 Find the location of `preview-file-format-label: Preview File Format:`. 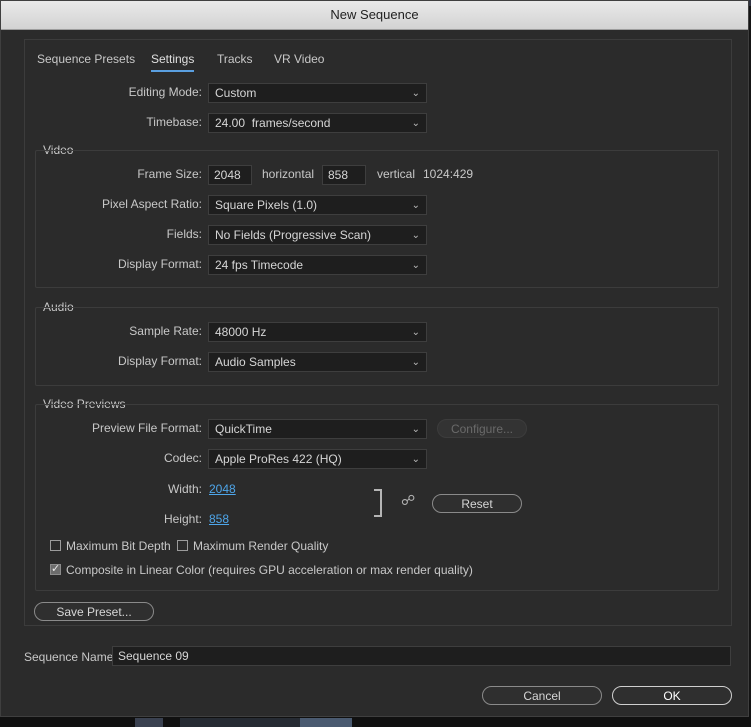

preview-file-format-label: Preview File Format: is located at coordinates (146, 428).